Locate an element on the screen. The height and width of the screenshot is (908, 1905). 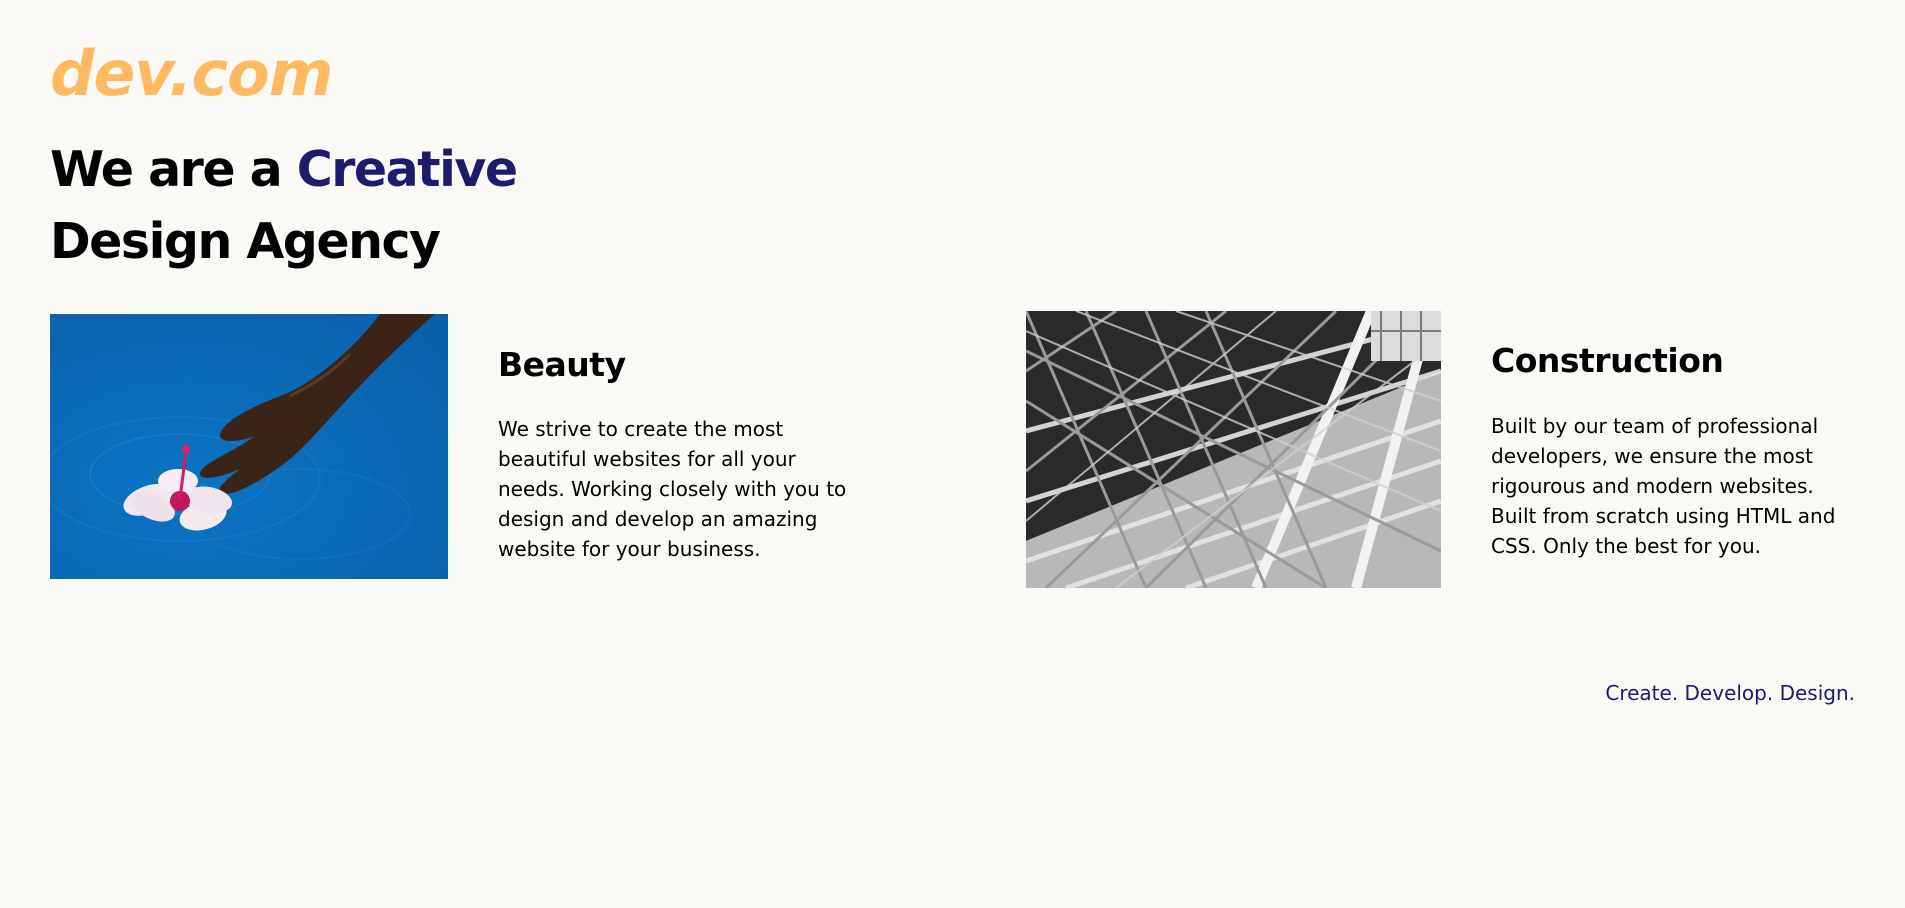
beauty-image is located at coordinates (249, 446).